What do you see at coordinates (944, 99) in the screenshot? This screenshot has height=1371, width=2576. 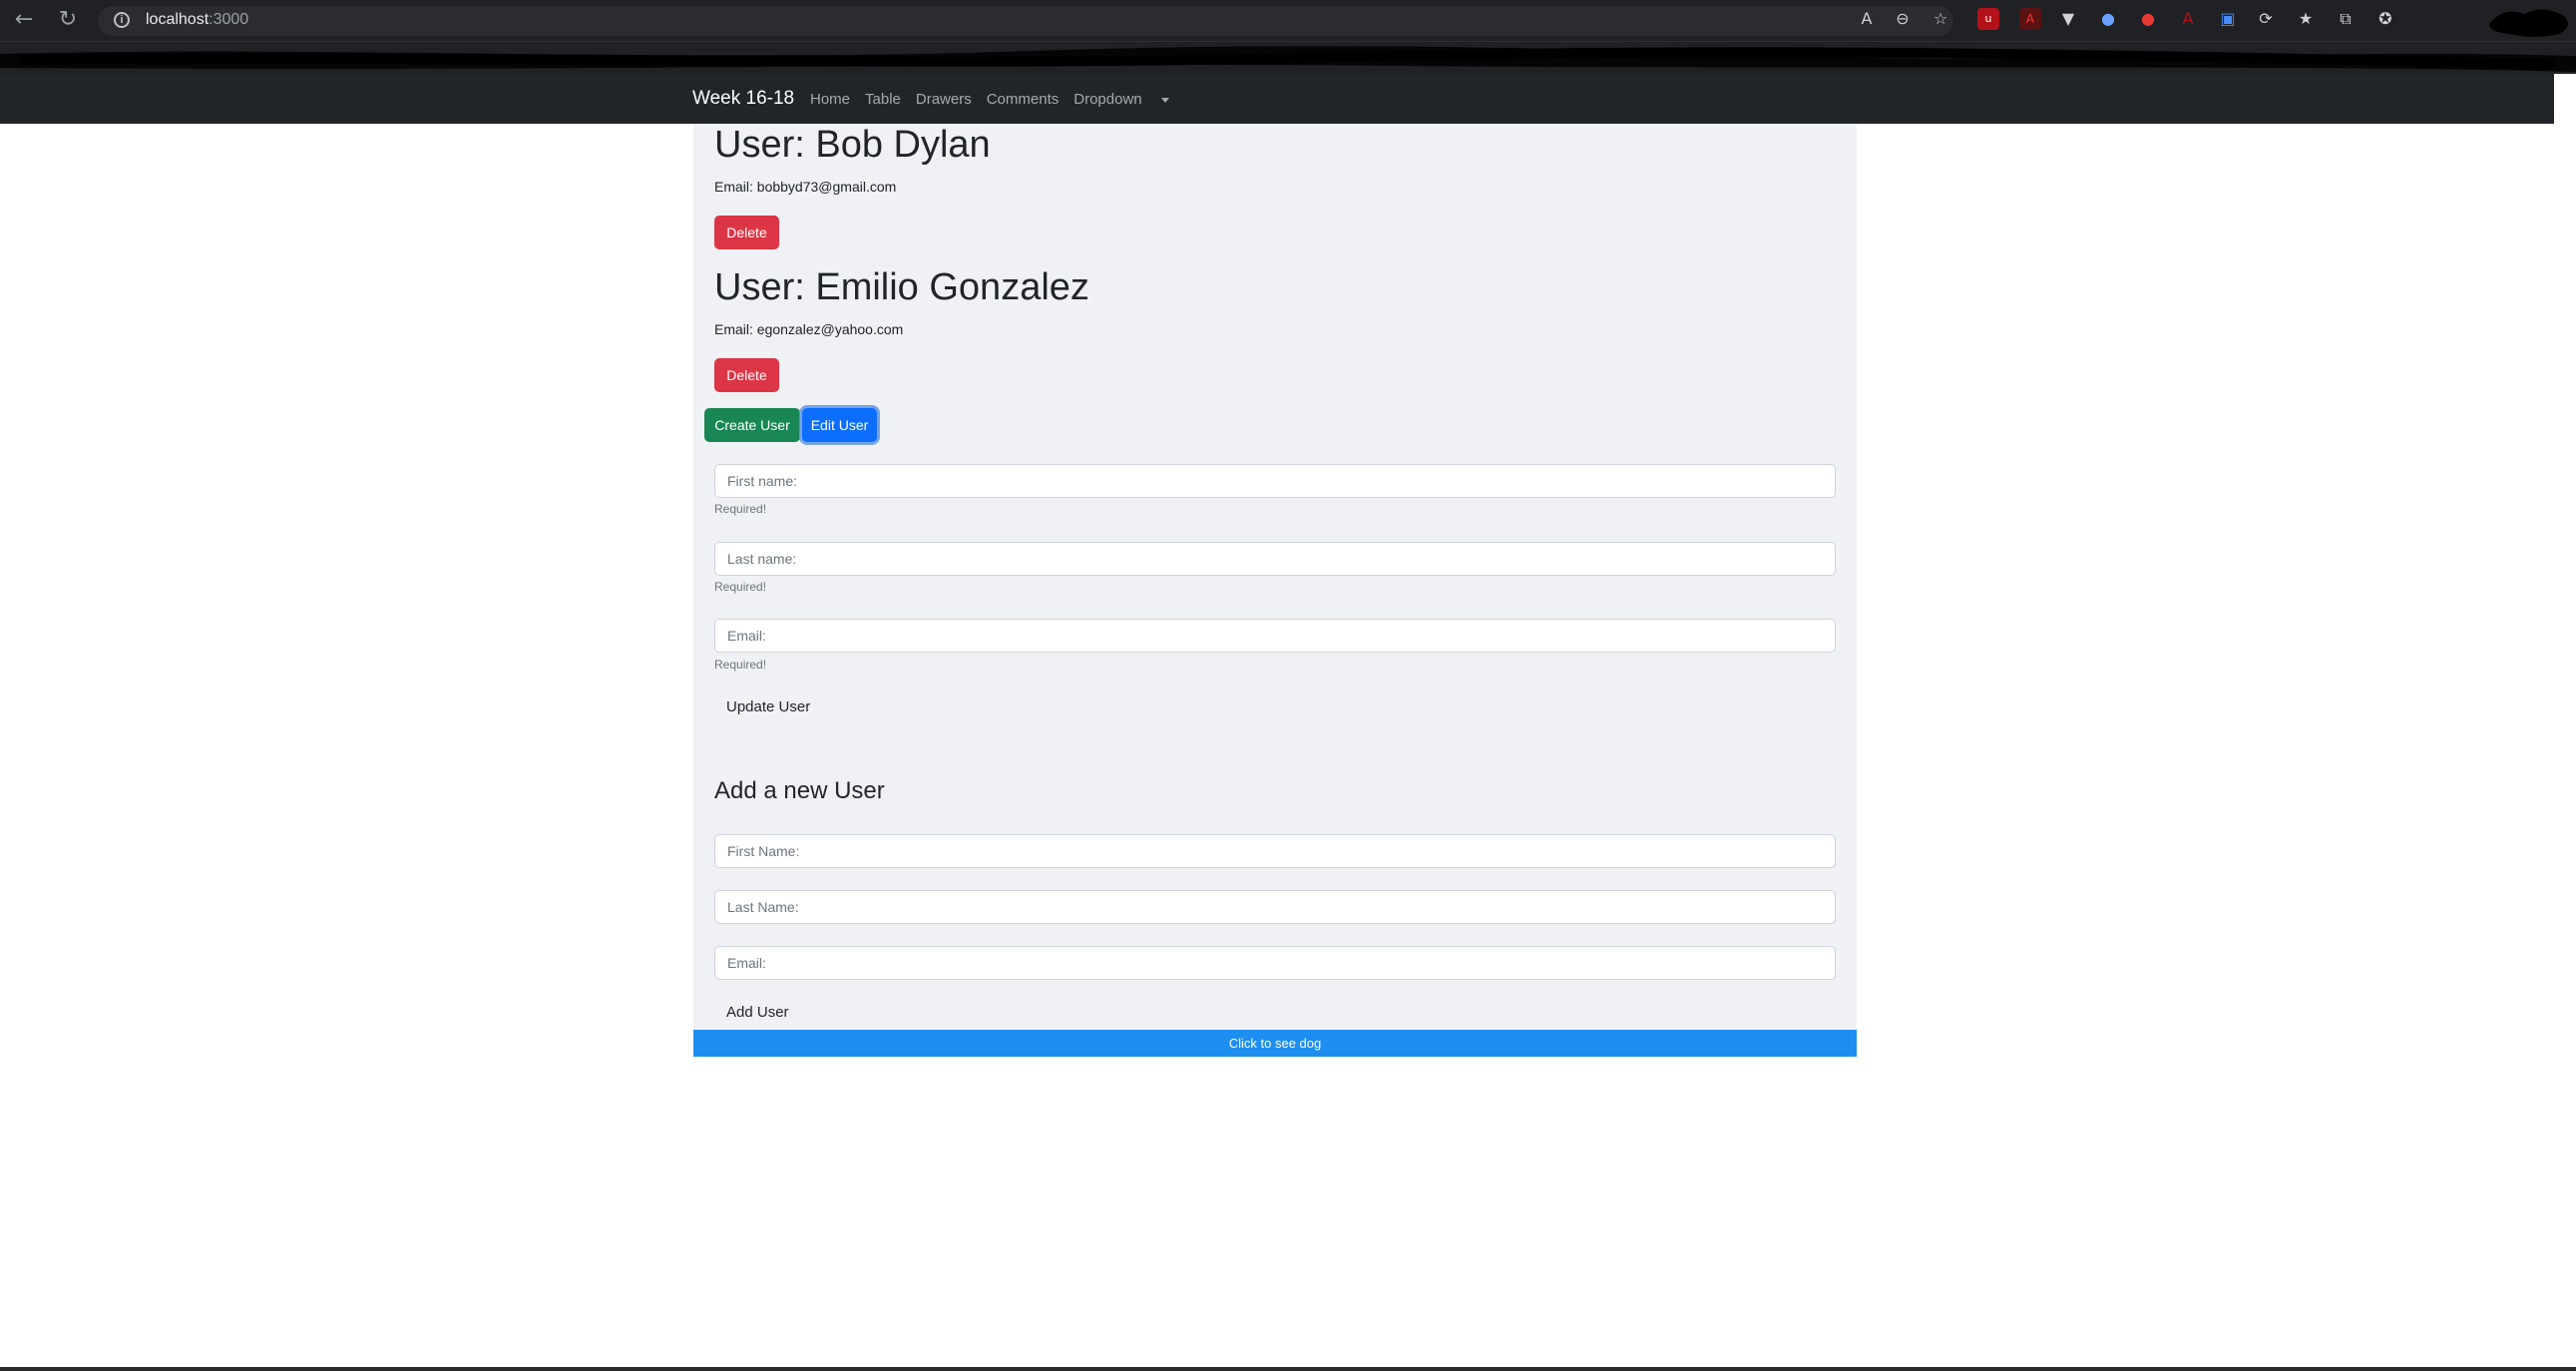 I see `nav-link-drawers: Drawers` at bounding box center [944, 99].